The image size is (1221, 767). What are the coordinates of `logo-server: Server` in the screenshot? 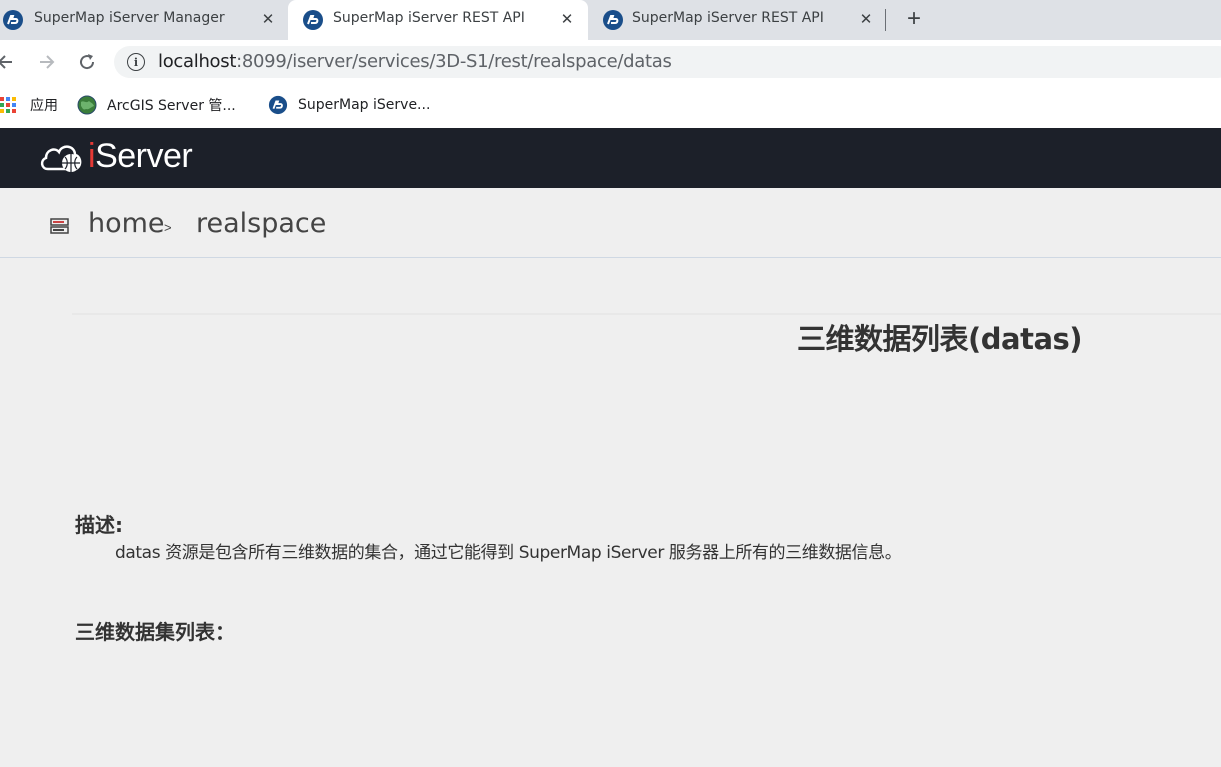 It's located at (144, 156).